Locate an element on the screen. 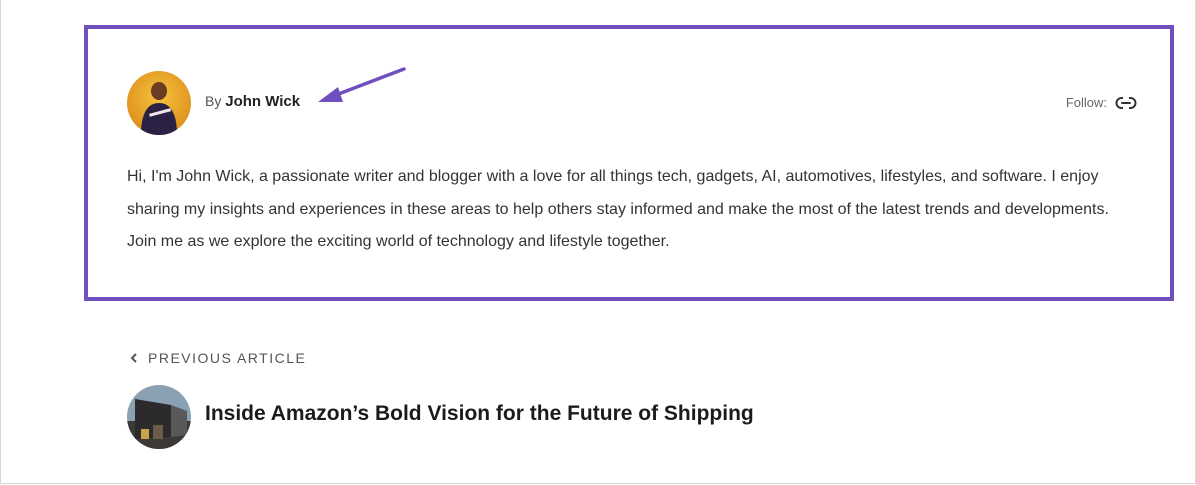  author-avatar is located at coordinates (159, 103).